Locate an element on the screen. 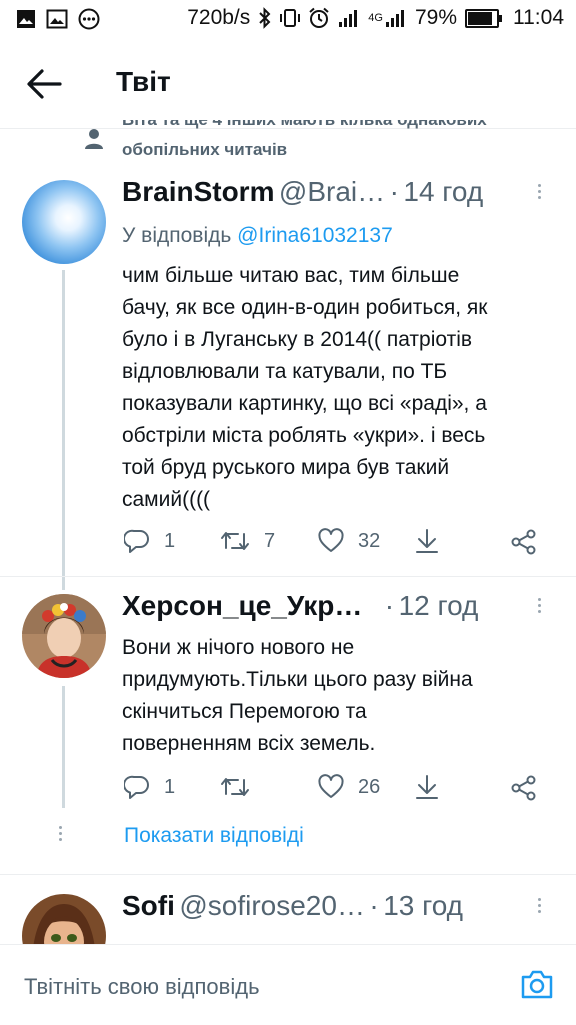  status-bar: 720b/s 4G 79% 11:04 is located at coordinates (288, 19).